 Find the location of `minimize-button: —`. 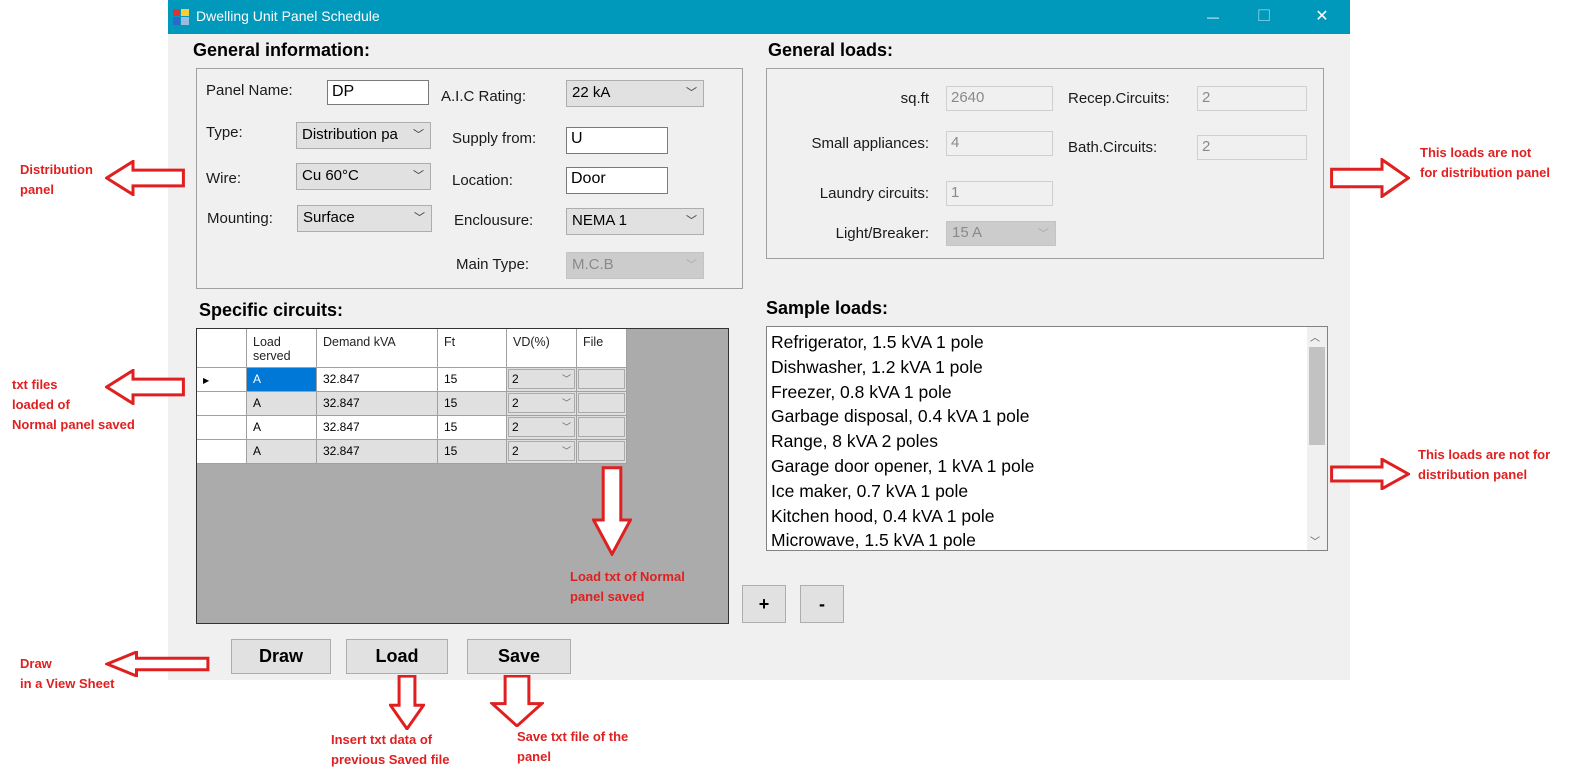

minimize-button: — is located at coordinates (1213, 17).